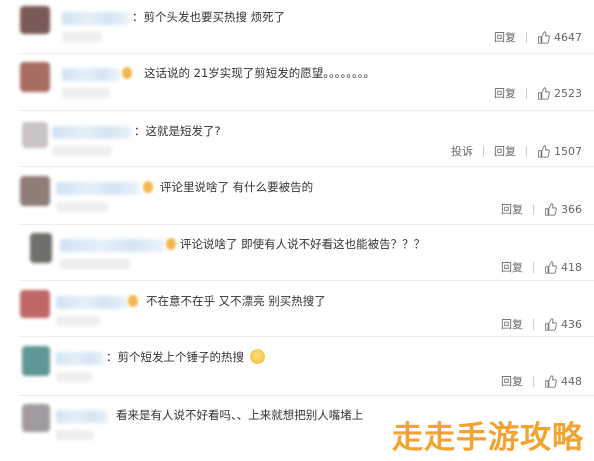 The width and height of the screenshot is (594, 461). Describe the element at coordinates (571, 267) in the screenshot. I see `like-count: 418` at that location.